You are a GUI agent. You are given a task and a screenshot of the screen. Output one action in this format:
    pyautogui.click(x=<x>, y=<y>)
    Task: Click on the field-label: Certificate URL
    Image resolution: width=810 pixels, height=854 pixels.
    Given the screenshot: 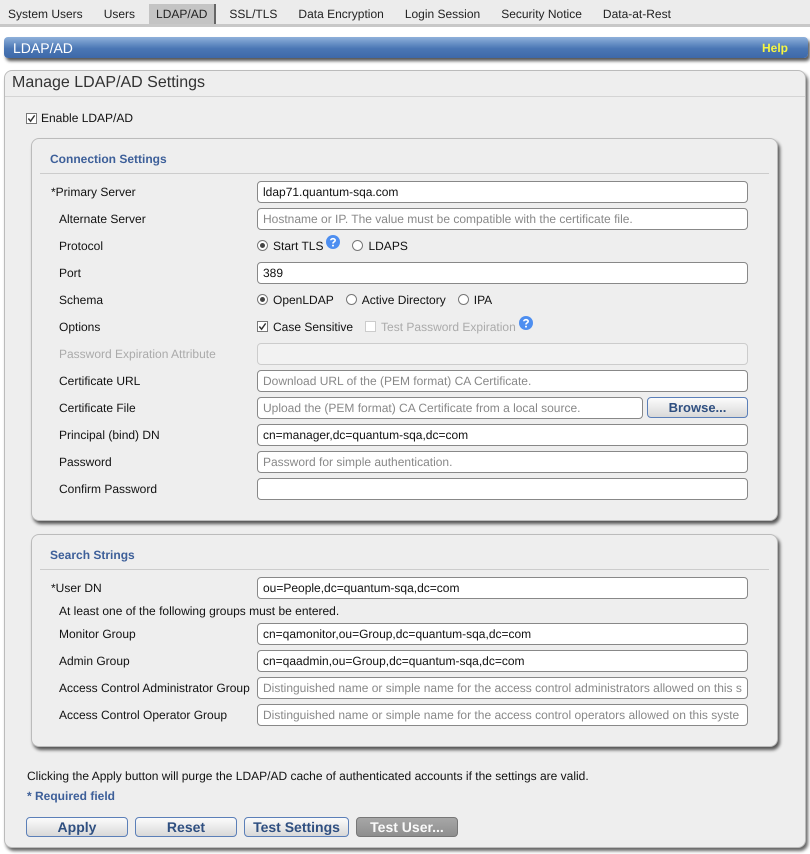 What is the action you would take?
    pyautogui.click(x=99, y=381)
    